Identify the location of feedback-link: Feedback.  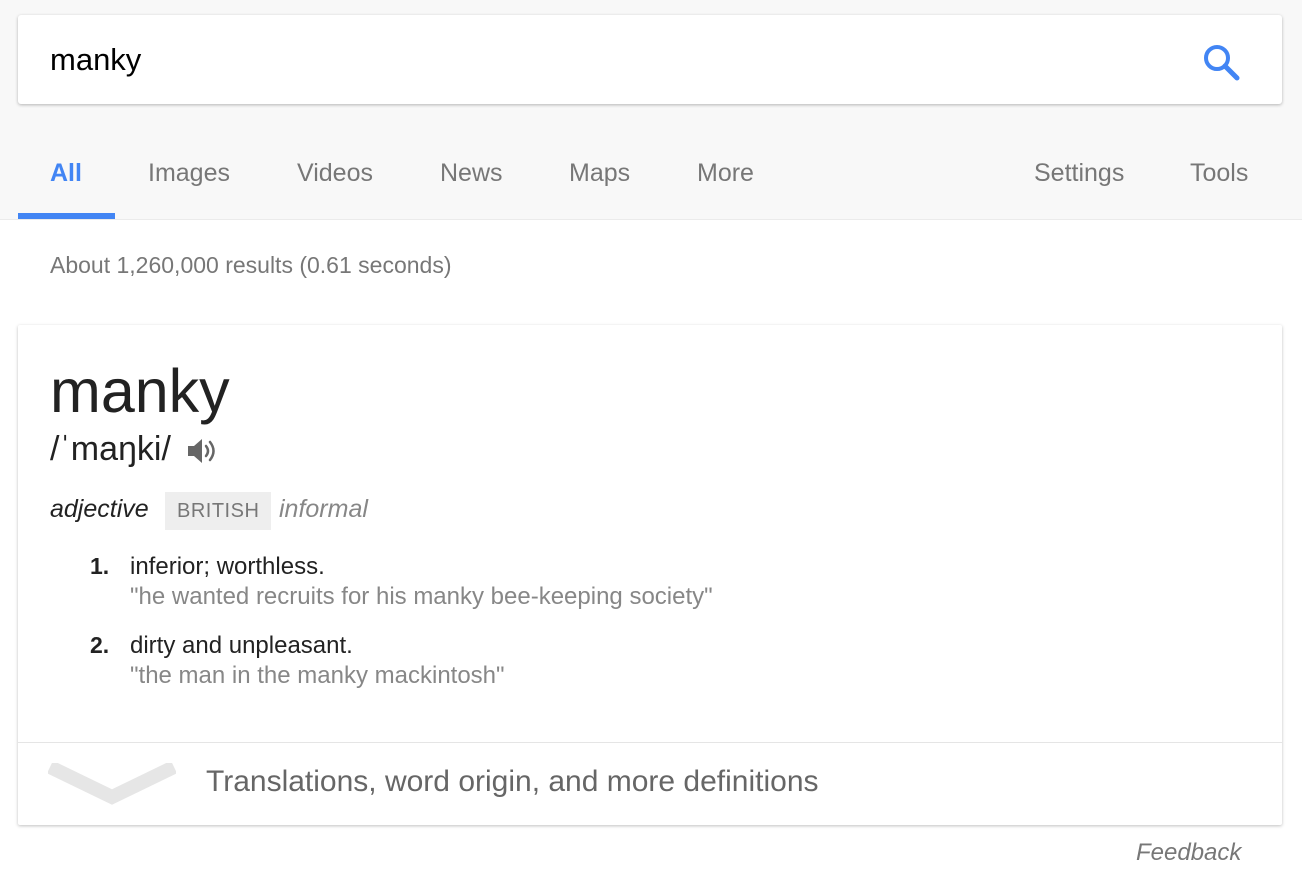
(1188, 853).